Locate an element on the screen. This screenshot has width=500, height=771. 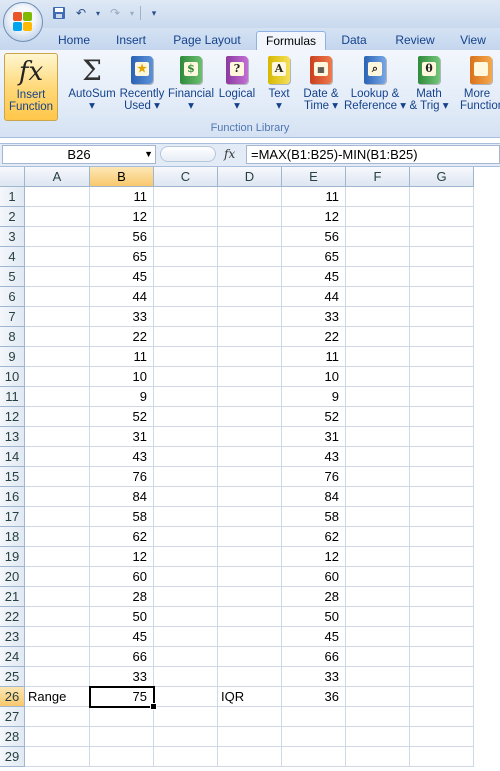
cell-b26: 75 is located at coordinates (122, 697).